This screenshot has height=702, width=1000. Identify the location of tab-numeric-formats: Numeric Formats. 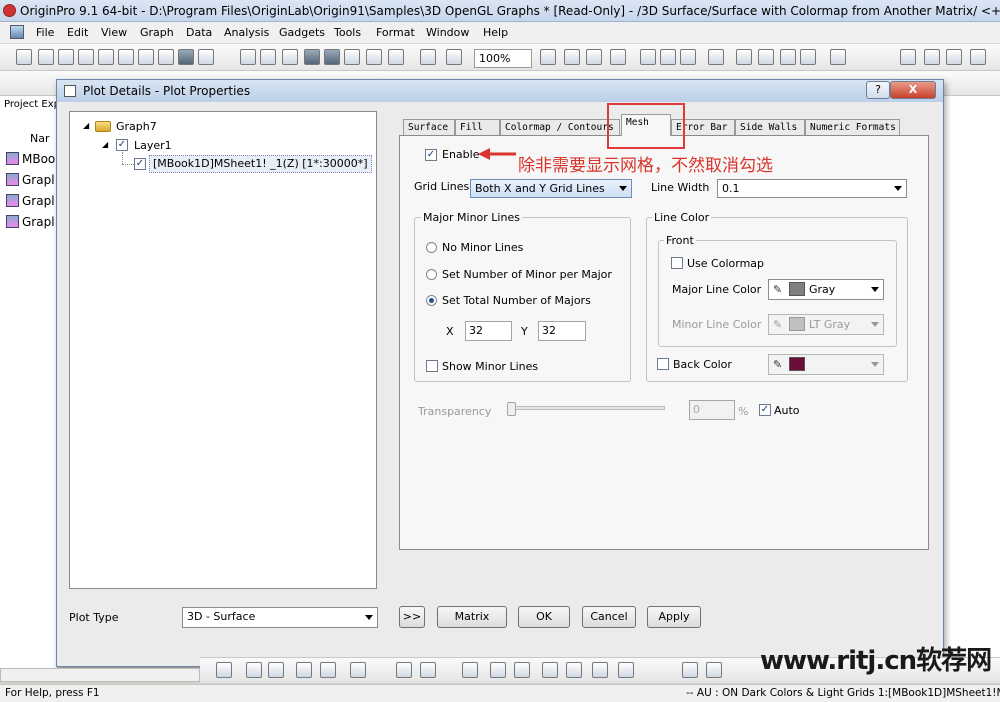
(852, 127).